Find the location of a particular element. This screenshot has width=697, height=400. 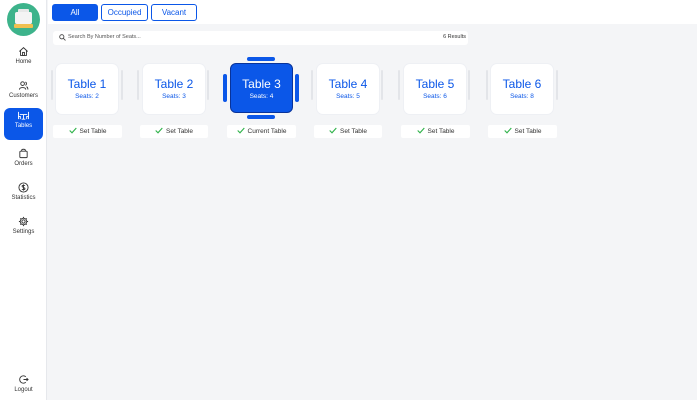

filter-bar: All Occupied Vacant is located at coordinates (372, 12).